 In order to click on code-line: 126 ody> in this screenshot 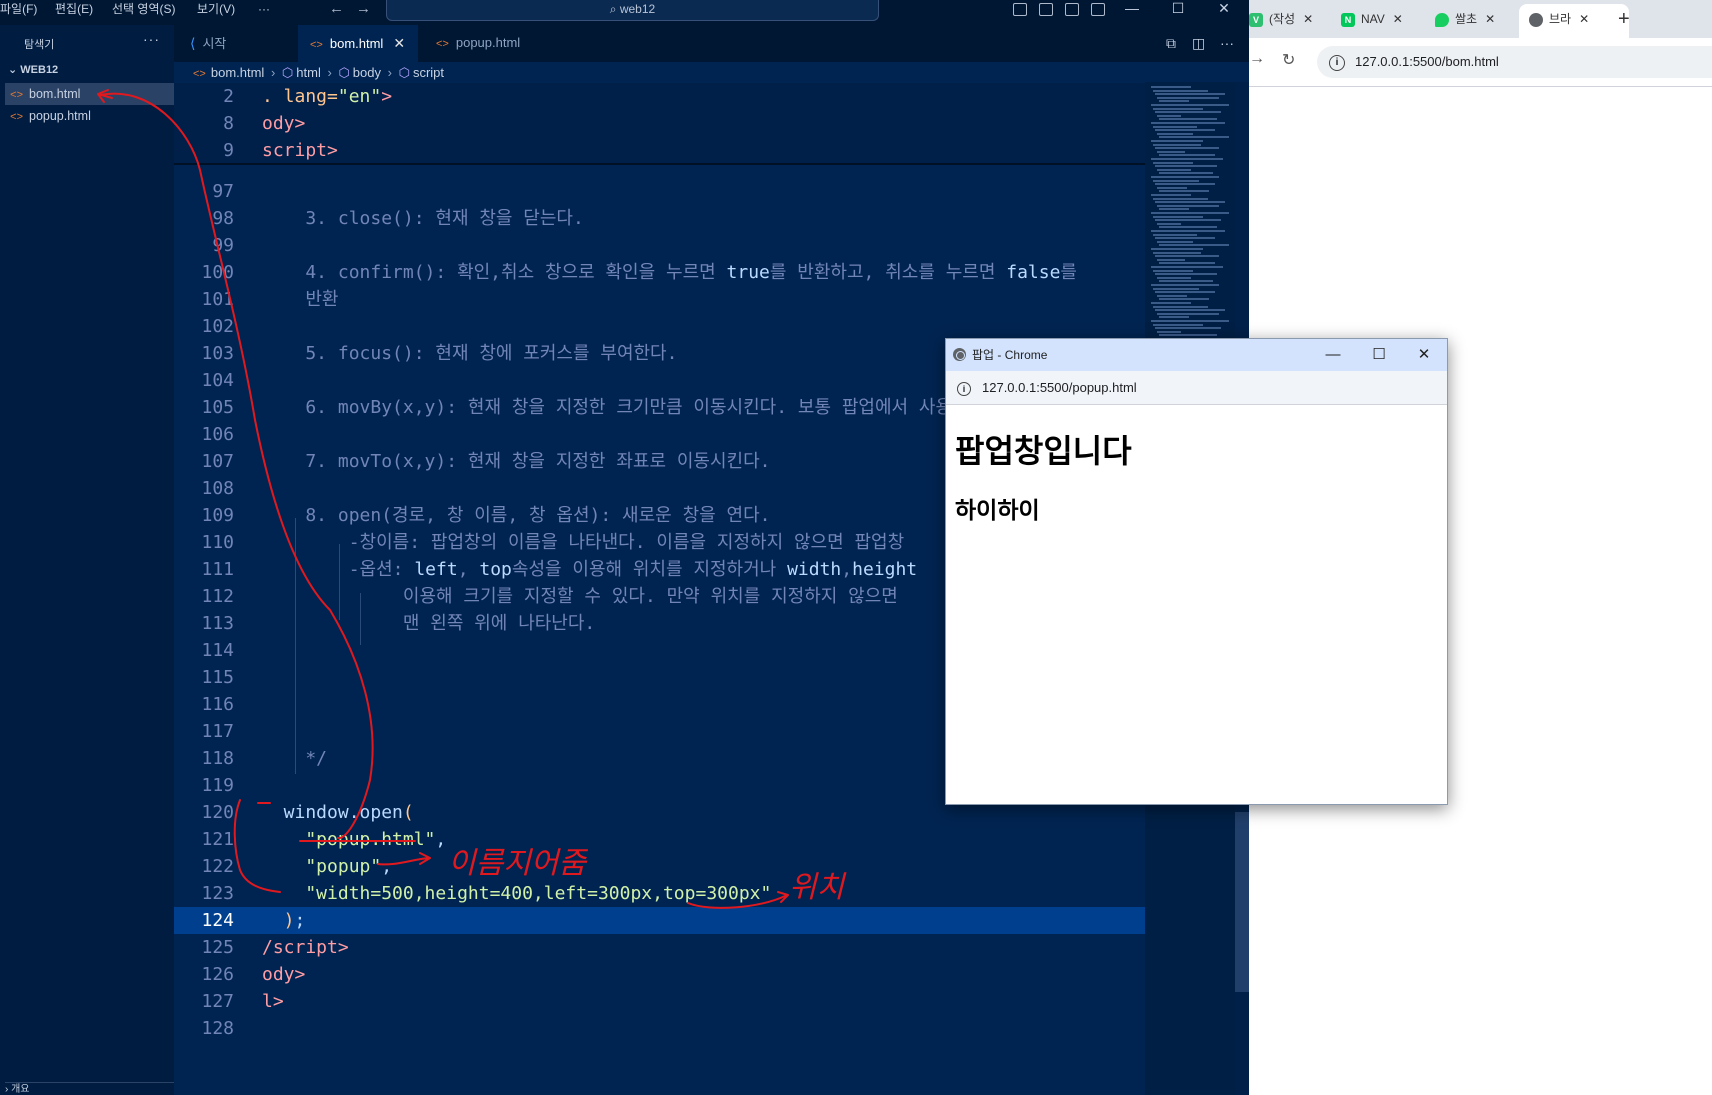, I will do `click(659, 974)`.